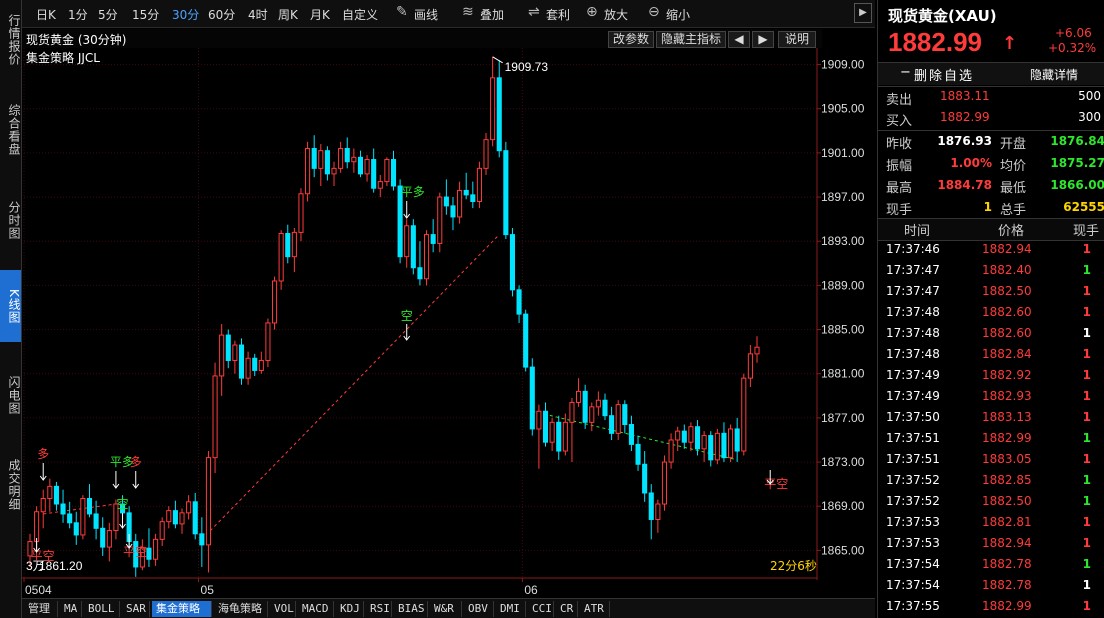 This screenshot has height=618, width=1104. What do you see at coordinates (411, 609) in the screenshot?
I see `indicator-tab-10: BIAS` at bounding box center [411, 609].